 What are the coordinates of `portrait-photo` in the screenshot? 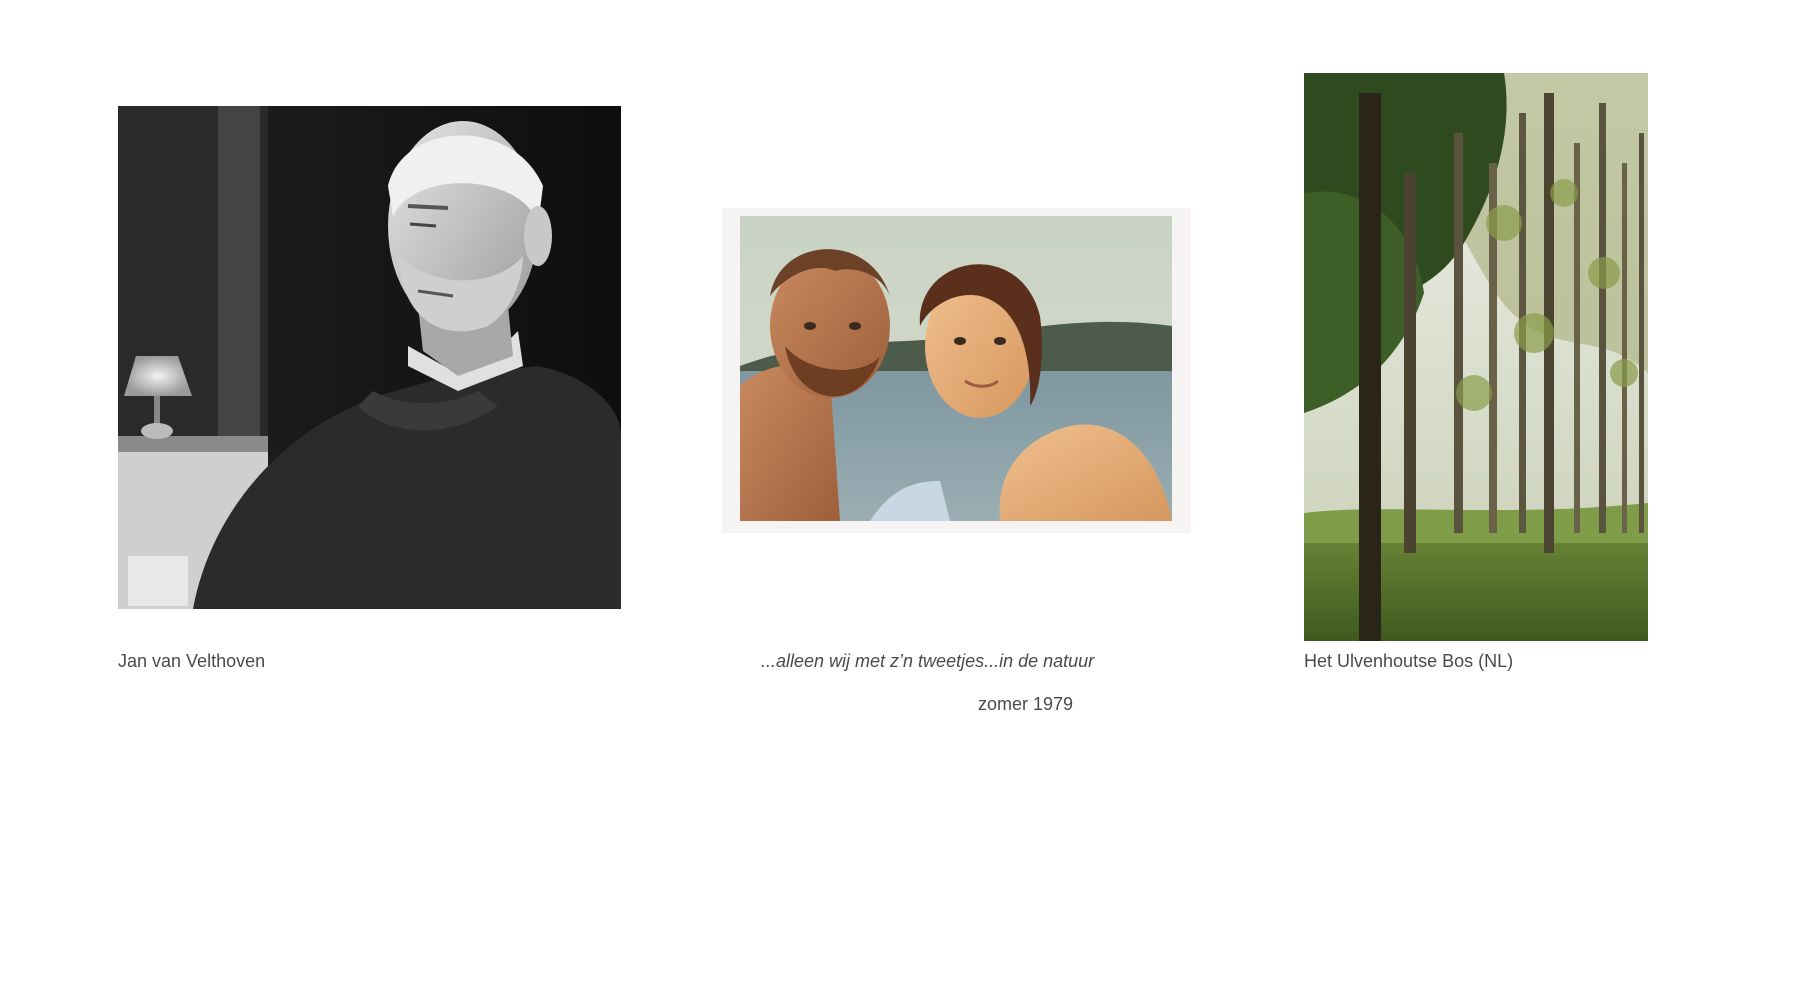 It's located at (369, 357).